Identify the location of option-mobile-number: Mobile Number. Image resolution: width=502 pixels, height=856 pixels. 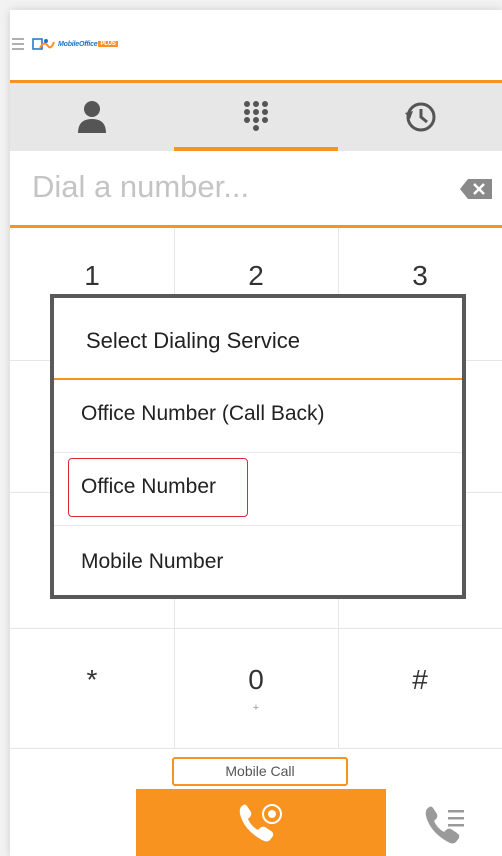
(258, 562).